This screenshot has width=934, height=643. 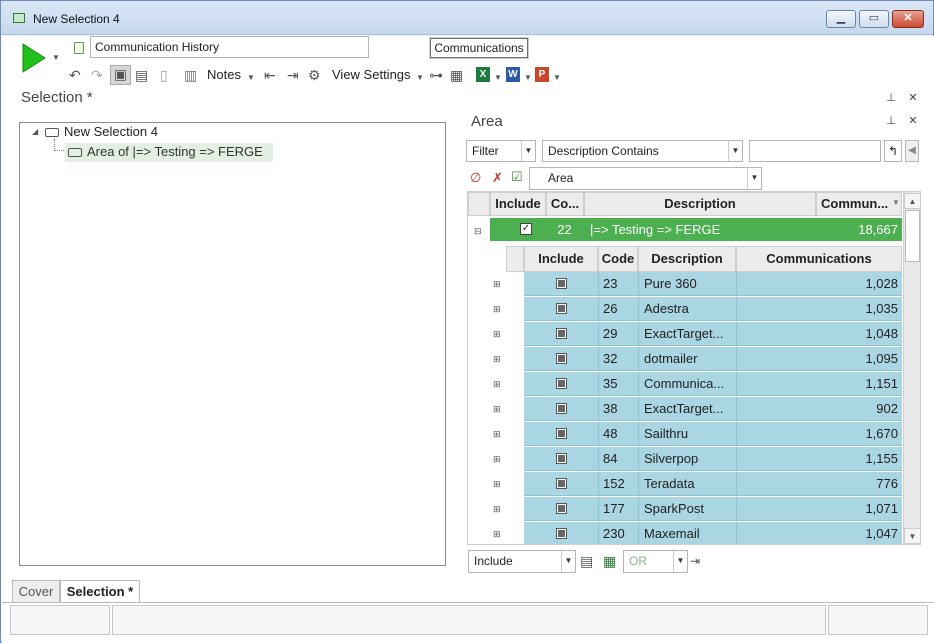 I want to click on remove-filter-icon: ✗, so click(x=497, y=178).